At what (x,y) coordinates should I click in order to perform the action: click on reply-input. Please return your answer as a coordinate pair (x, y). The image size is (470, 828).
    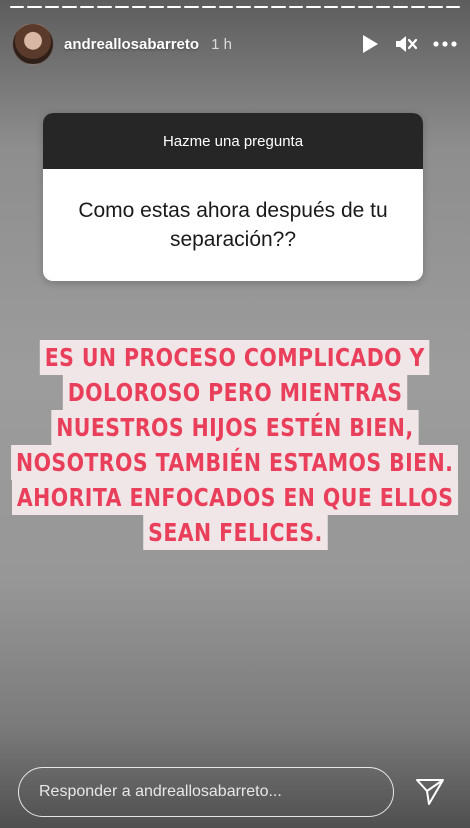
    Looking at the image, I should click on (206, 792).